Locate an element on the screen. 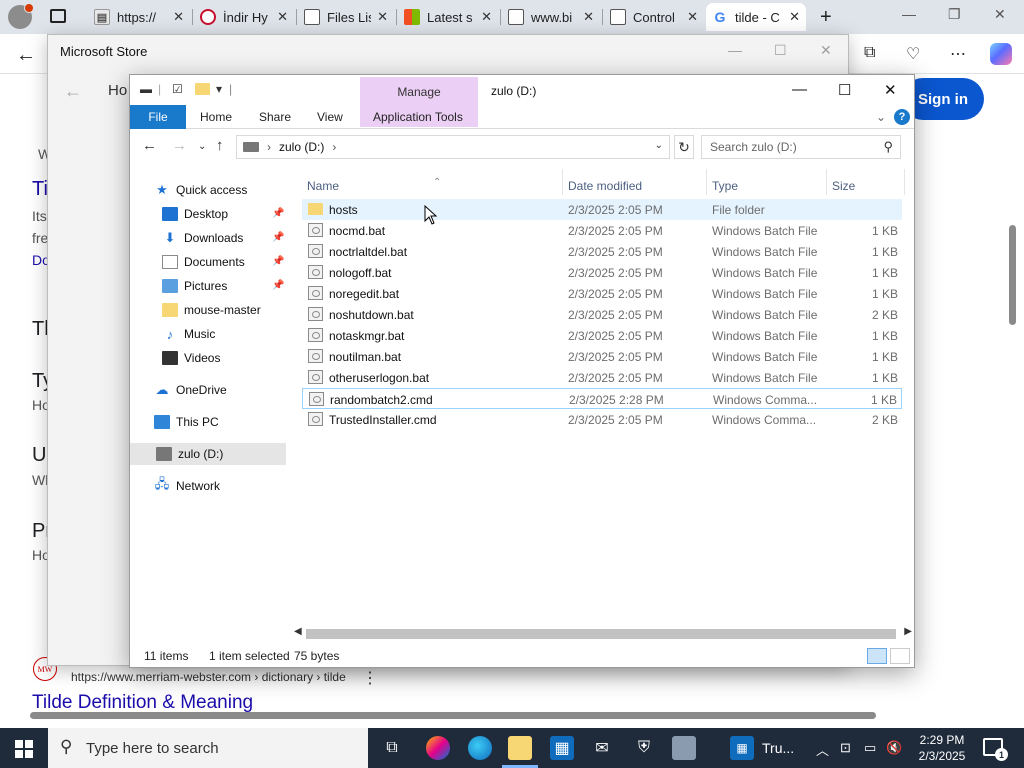 The height and width of the screenshot is (768, 1024). search-input: Search zulo (D:) ⚲ is located at coordinates (801, 147).